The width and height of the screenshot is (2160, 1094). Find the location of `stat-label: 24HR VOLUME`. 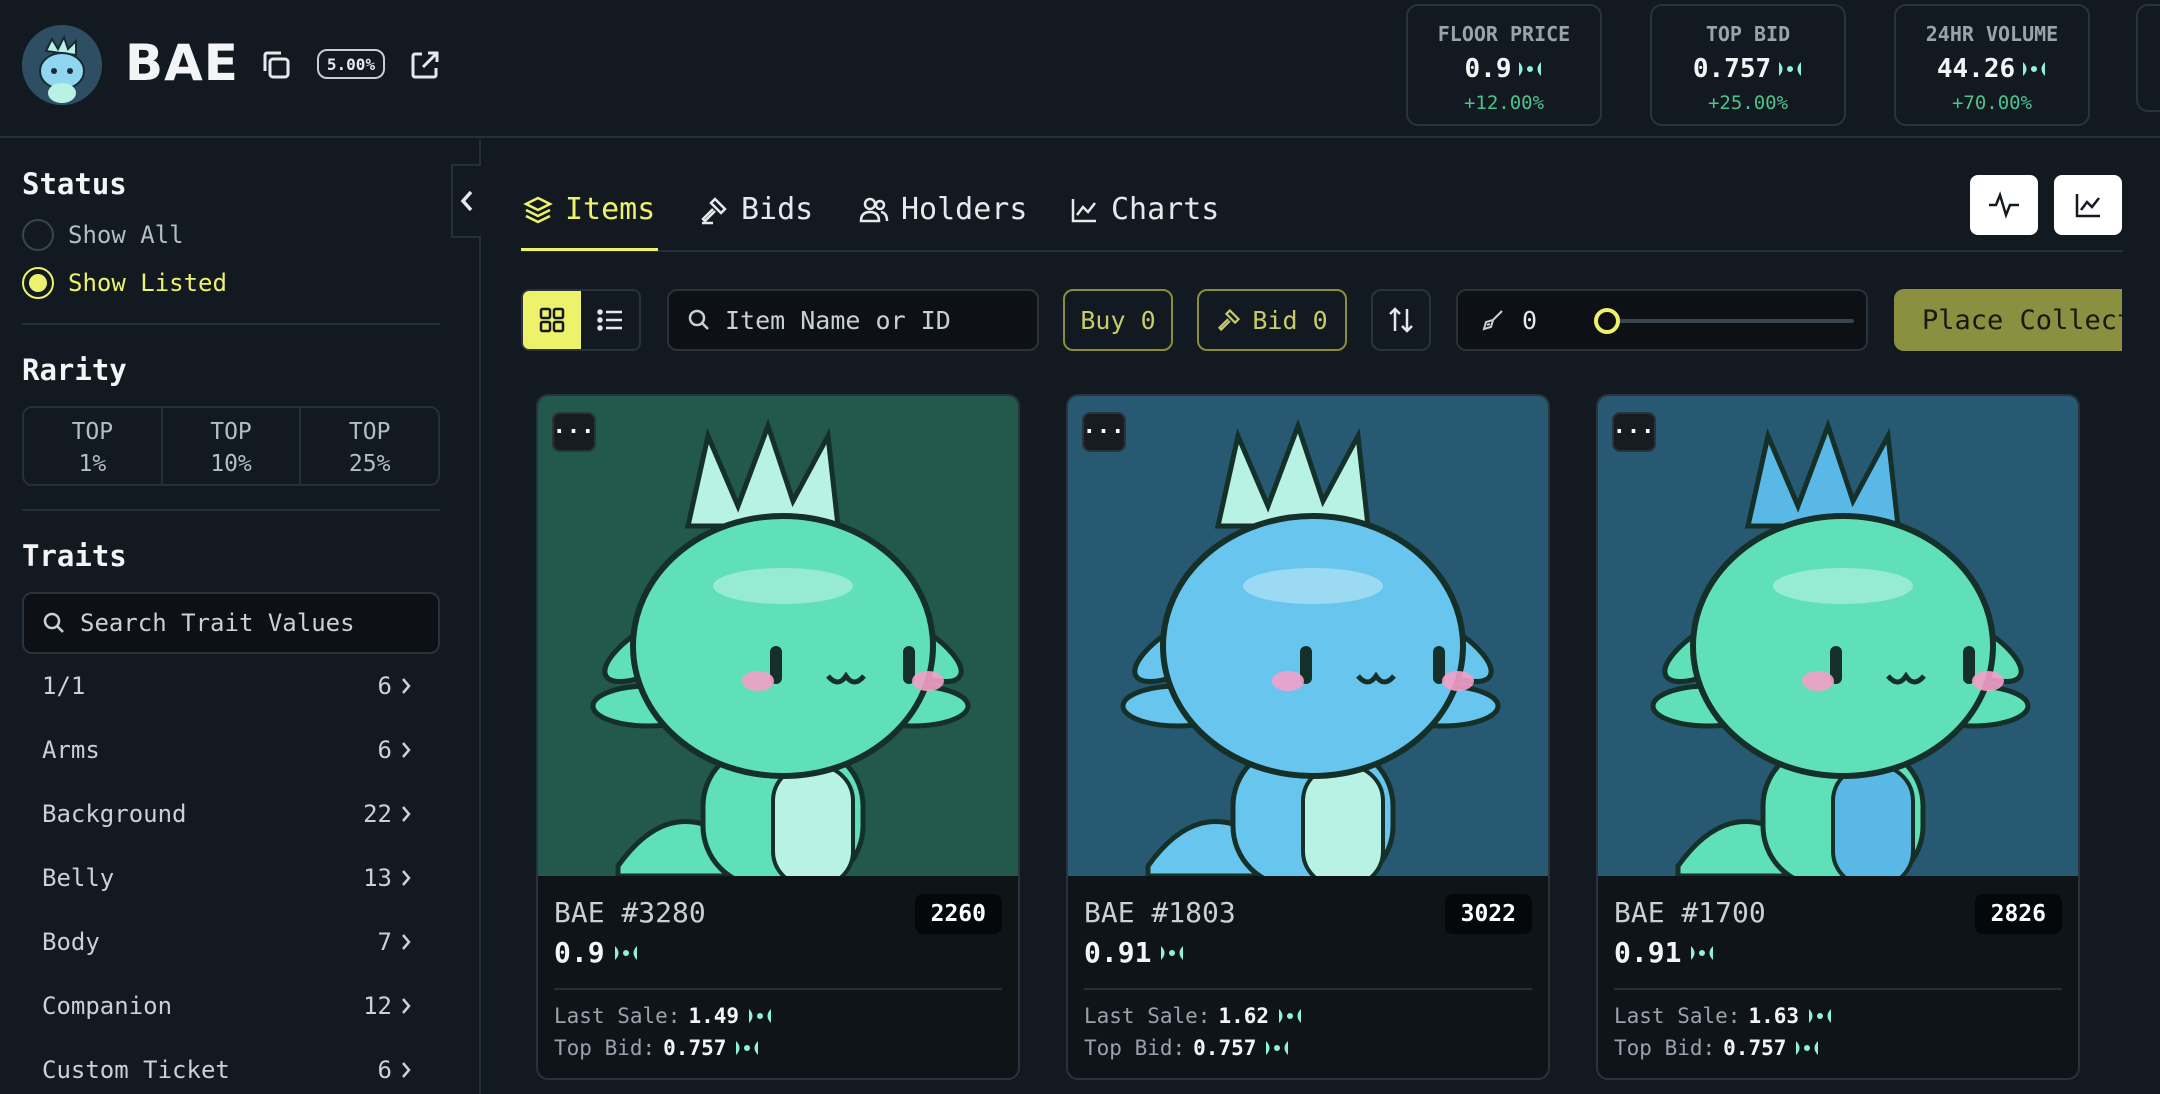

stat-label: 24HR VOLUME is located at coordinates (1992, 34).